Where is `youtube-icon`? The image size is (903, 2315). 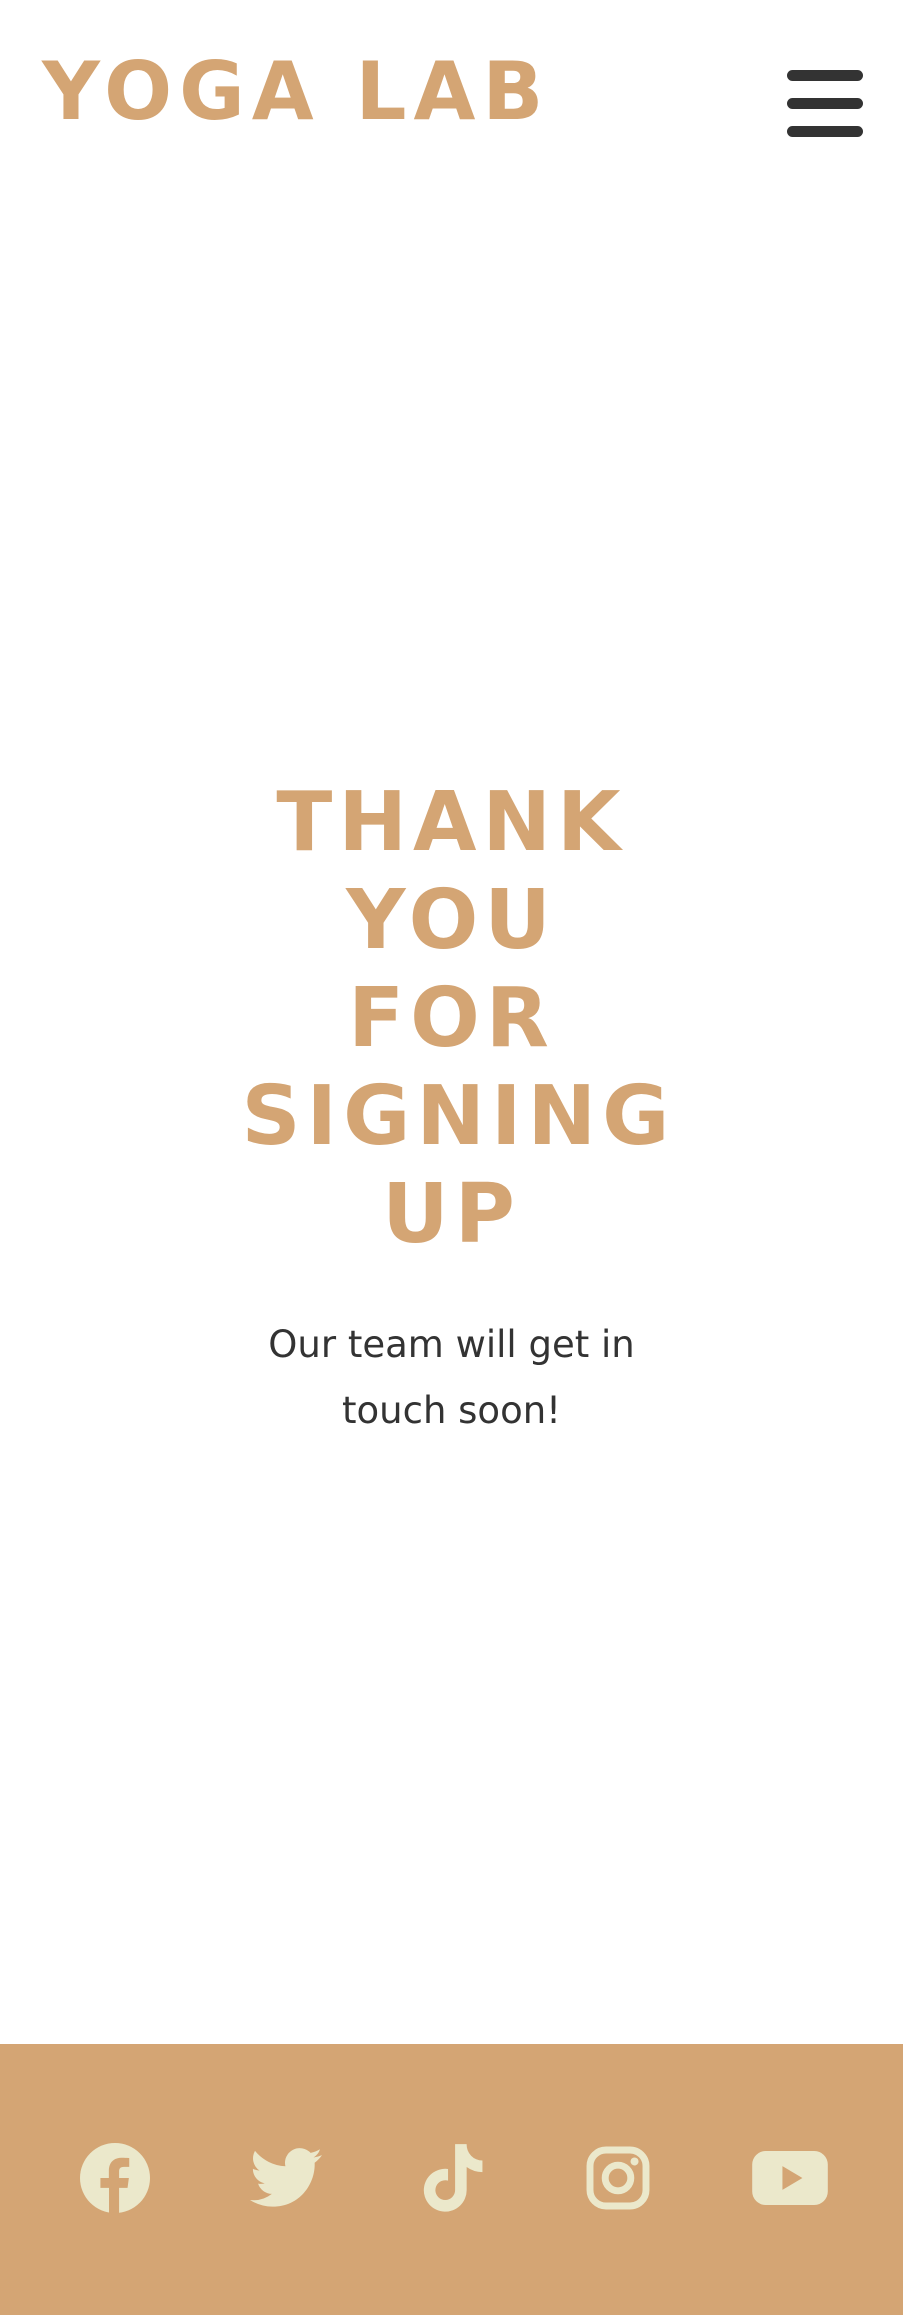 youtube-icon is located at coordinates (790, 2178).